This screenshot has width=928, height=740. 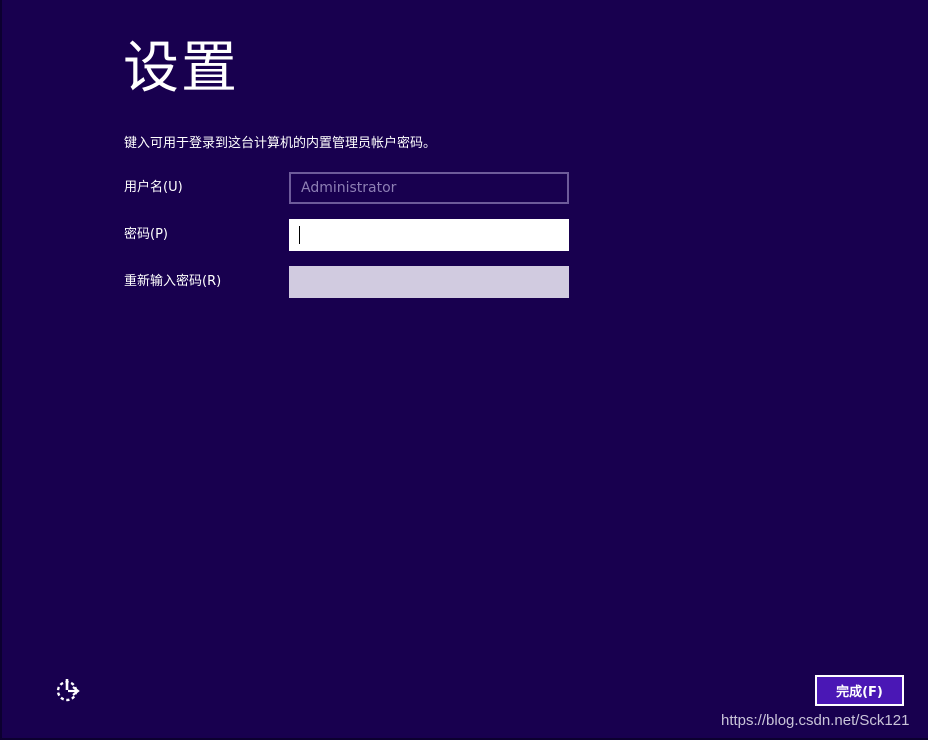 I want to click on password-label: 密码(P), so click(x=146, y=234).